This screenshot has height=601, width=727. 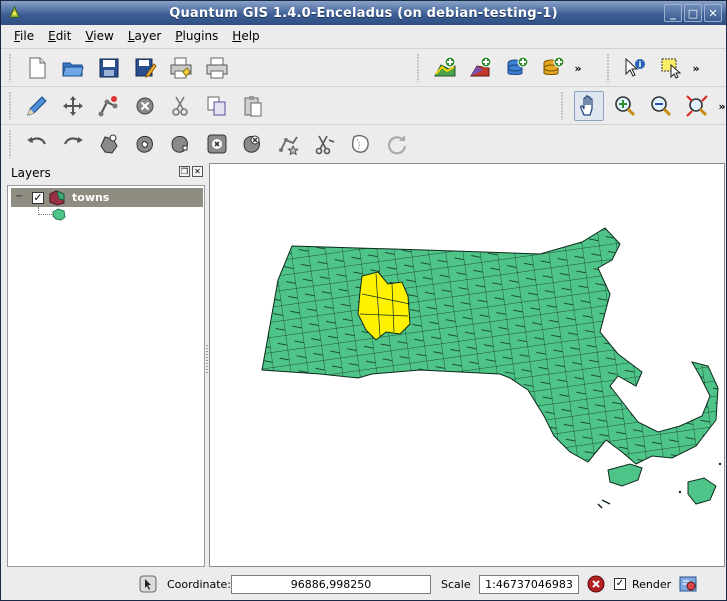 What do you see at coordinates (217, 144) in the screenshot?
I see `delete-ring-button` at bounding box center [217, 144].